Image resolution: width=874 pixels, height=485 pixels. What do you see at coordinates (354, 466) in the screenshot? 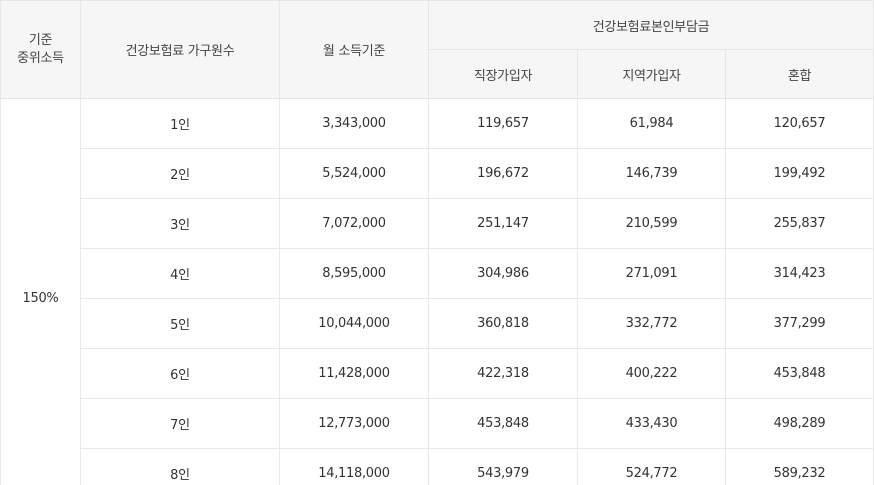
I see `cell-income: 14,118,000` at bounding box center [354, 466].